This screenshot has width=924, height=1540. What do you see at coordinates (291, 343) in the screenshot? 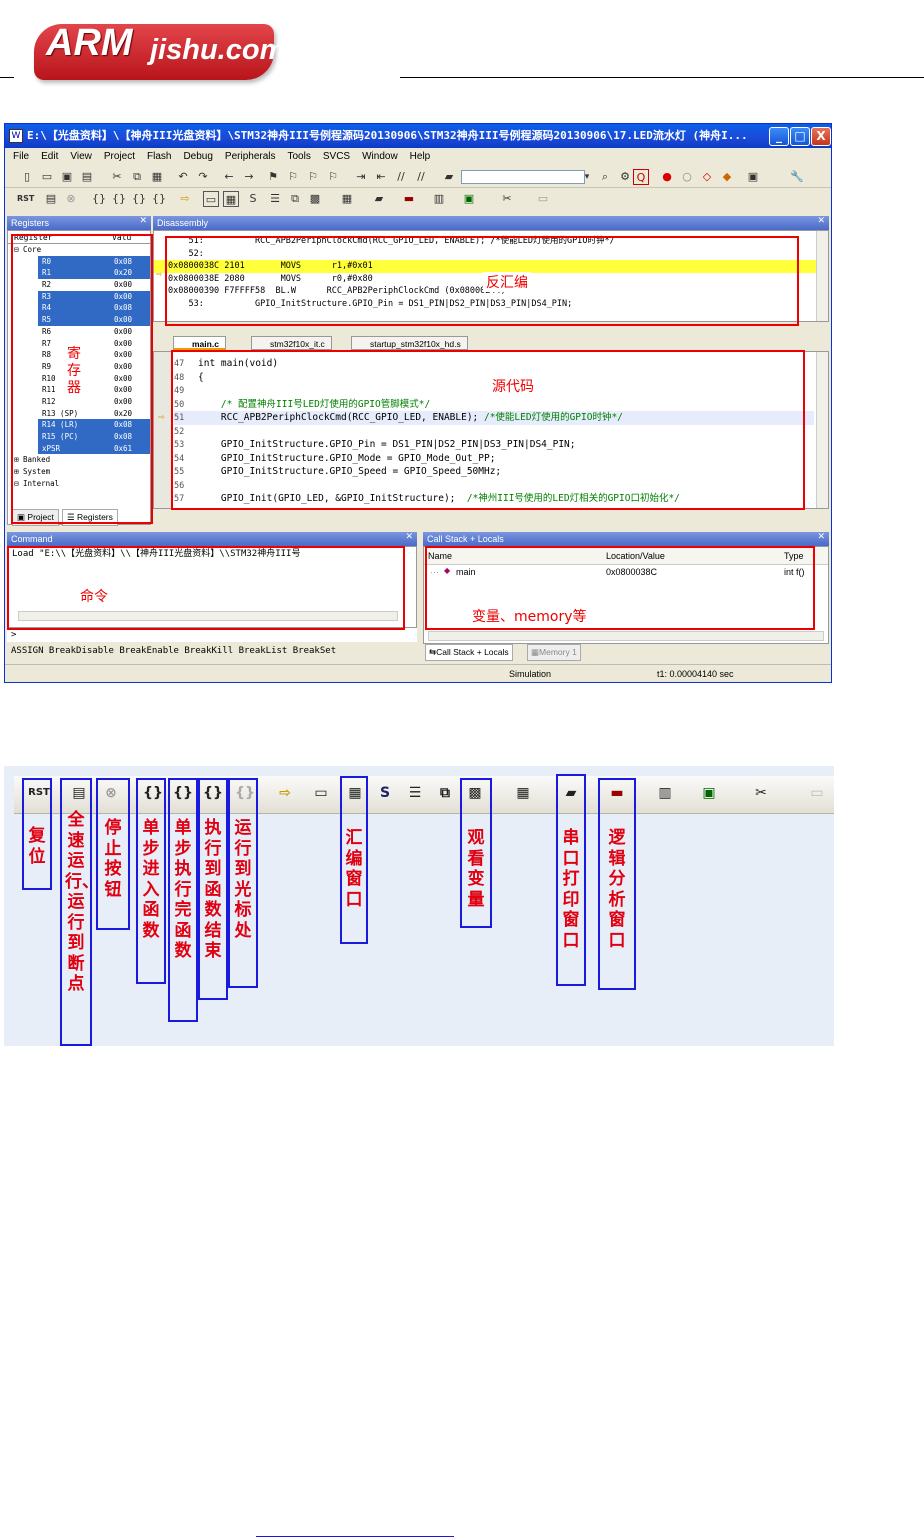
I see `tab-stm32f10x-it: stm32f10x_it.c` at bounding box center [291, 343].